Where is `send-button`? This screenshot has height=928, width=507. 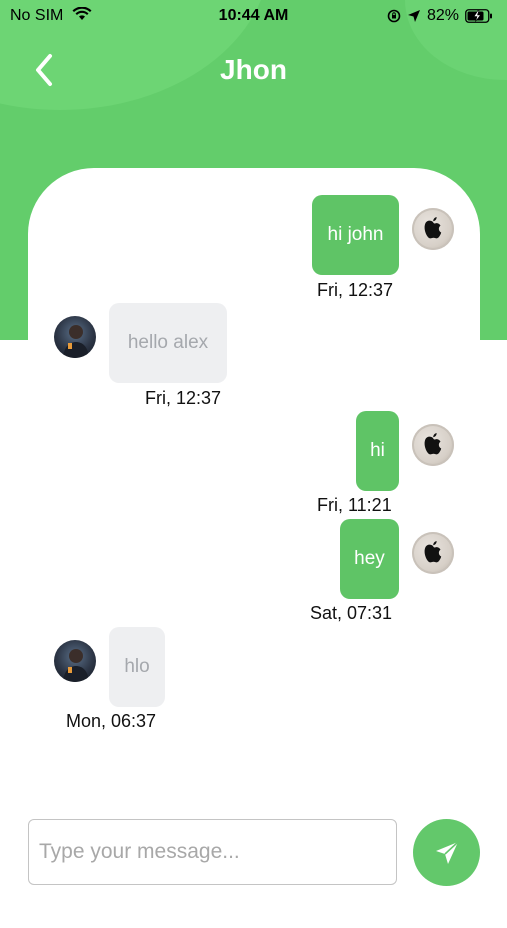
send-button is located at coordinates (446, 852).